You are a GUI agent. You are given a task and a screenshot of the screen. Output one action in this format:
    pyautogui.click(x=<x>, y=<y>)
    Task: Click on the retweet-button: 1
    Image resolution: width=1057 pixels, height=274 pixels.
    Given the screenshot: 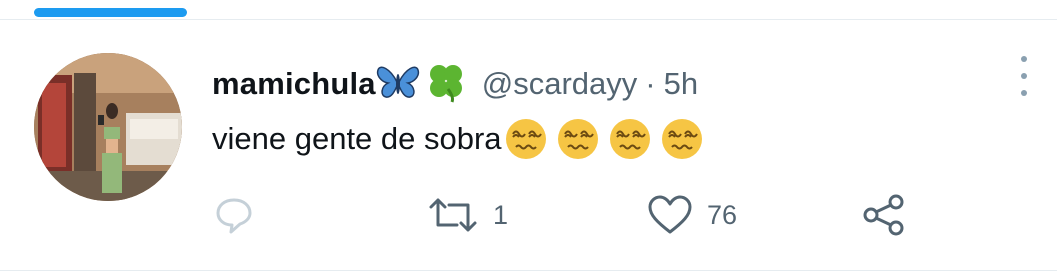 What is the action you would take?
    pyautogui.click(x=467, y=215)
    